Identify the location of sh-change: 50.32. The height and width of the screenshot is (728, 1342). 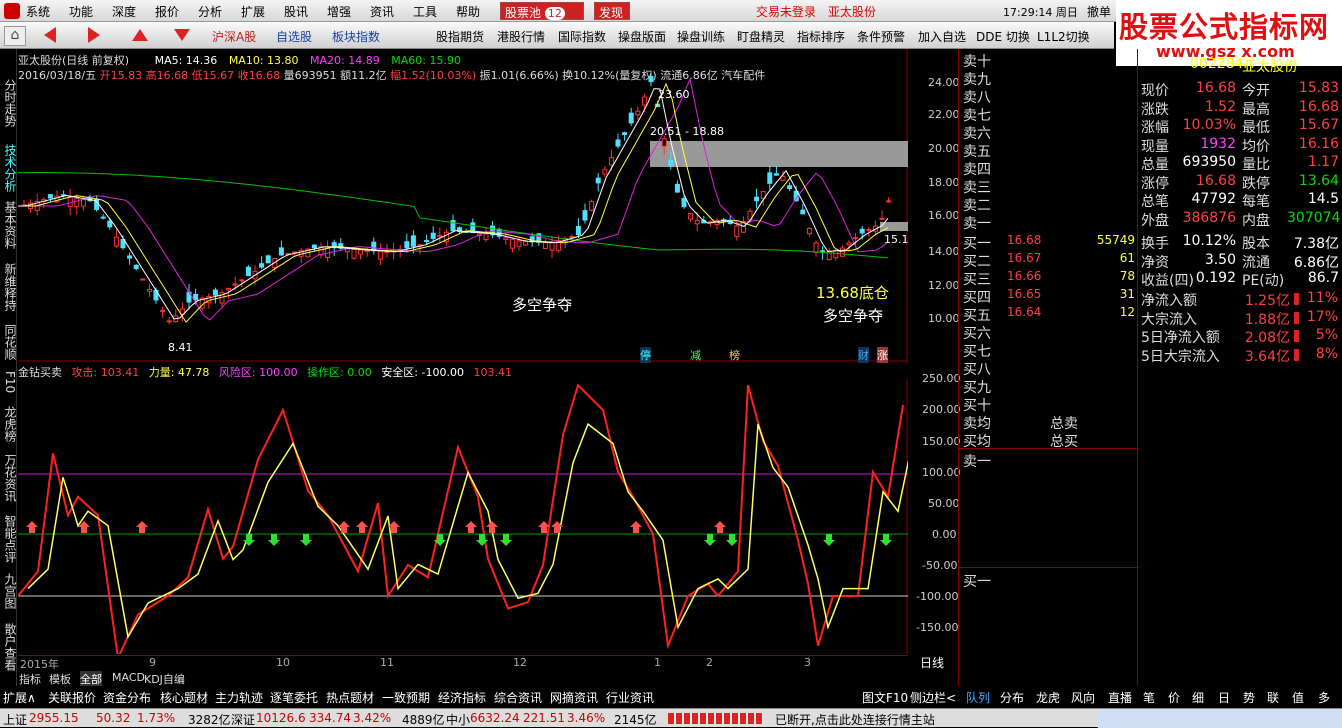
(113, 718).